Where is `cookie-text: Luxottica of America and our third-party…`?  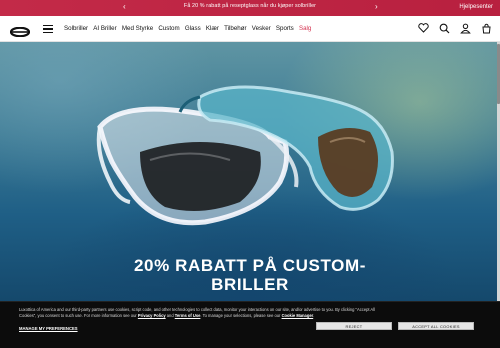
cookie-text: Luxottica of America and our third-party… is located at coordinates (250, 313).